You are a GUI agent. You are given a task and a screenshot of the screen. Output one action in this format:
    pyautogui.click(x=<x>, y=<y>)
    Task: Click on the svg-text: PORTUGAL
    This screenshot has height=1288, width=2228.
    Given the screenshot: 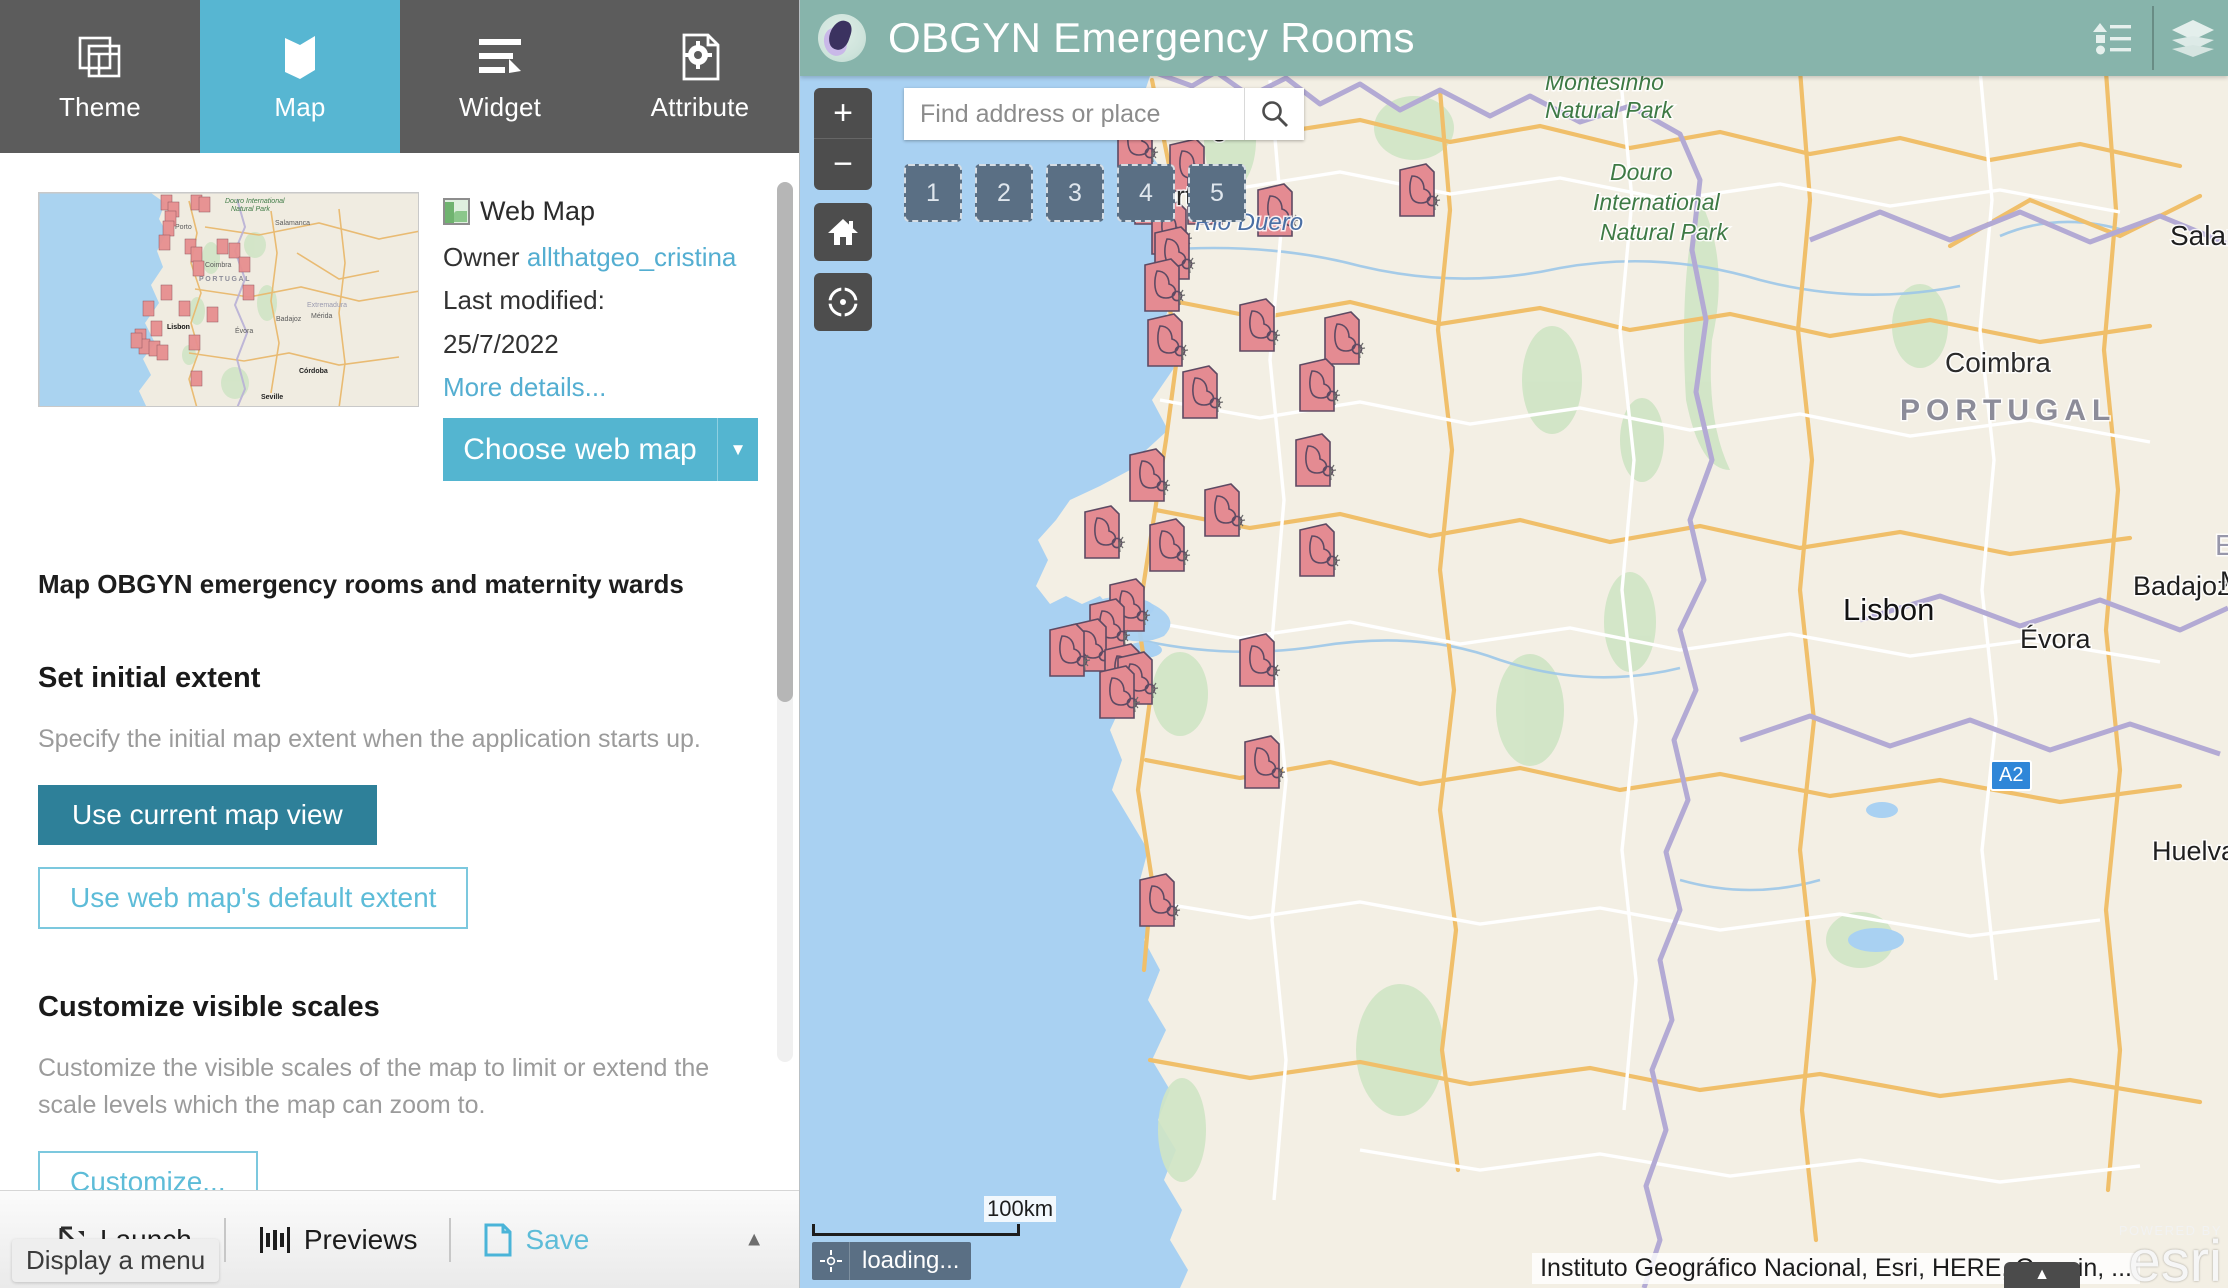 What is the action you would take?
    pyautogui.click(x=225, y=279)
    